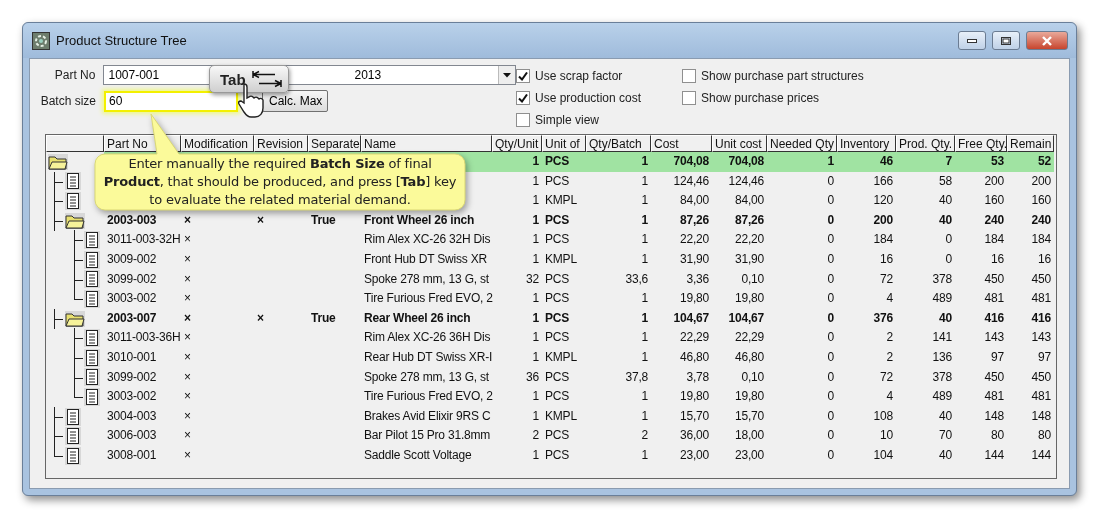 The width and height of the screenshot is (1099, 519). What do you see at coordinates (994, 240) in the screenshot?
I see `table-cell-text: 184` at bounding box center [994, 240].